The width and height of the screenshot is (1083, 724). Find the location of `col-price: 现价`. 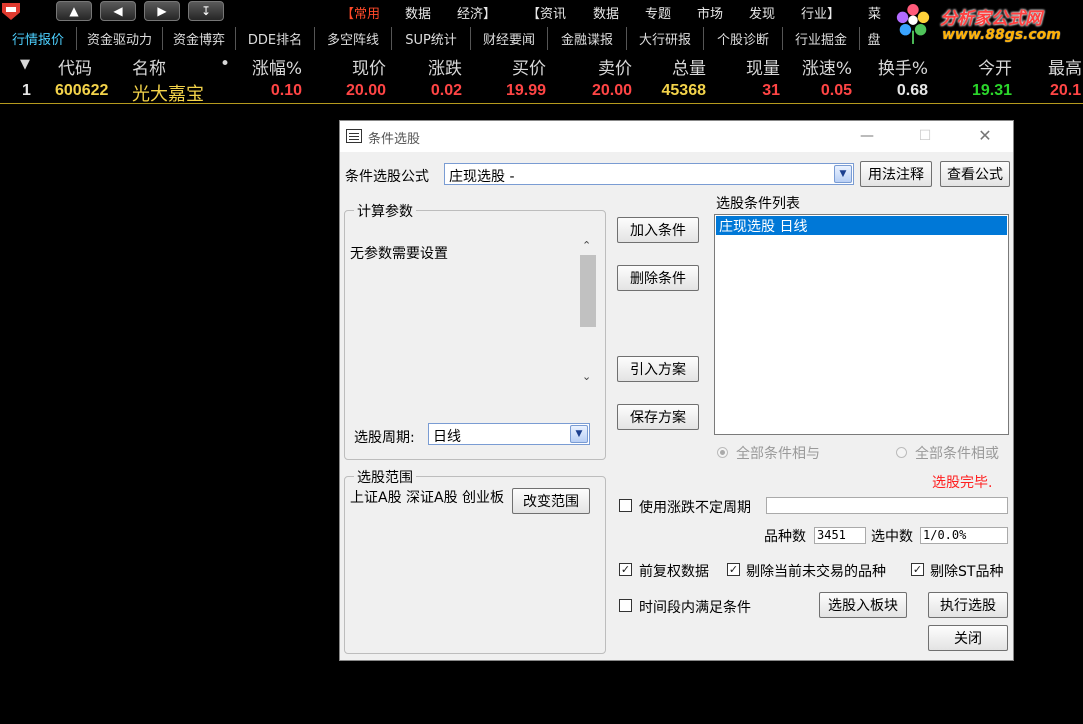

col-price: 现价 is located at coordinates (353, 66).